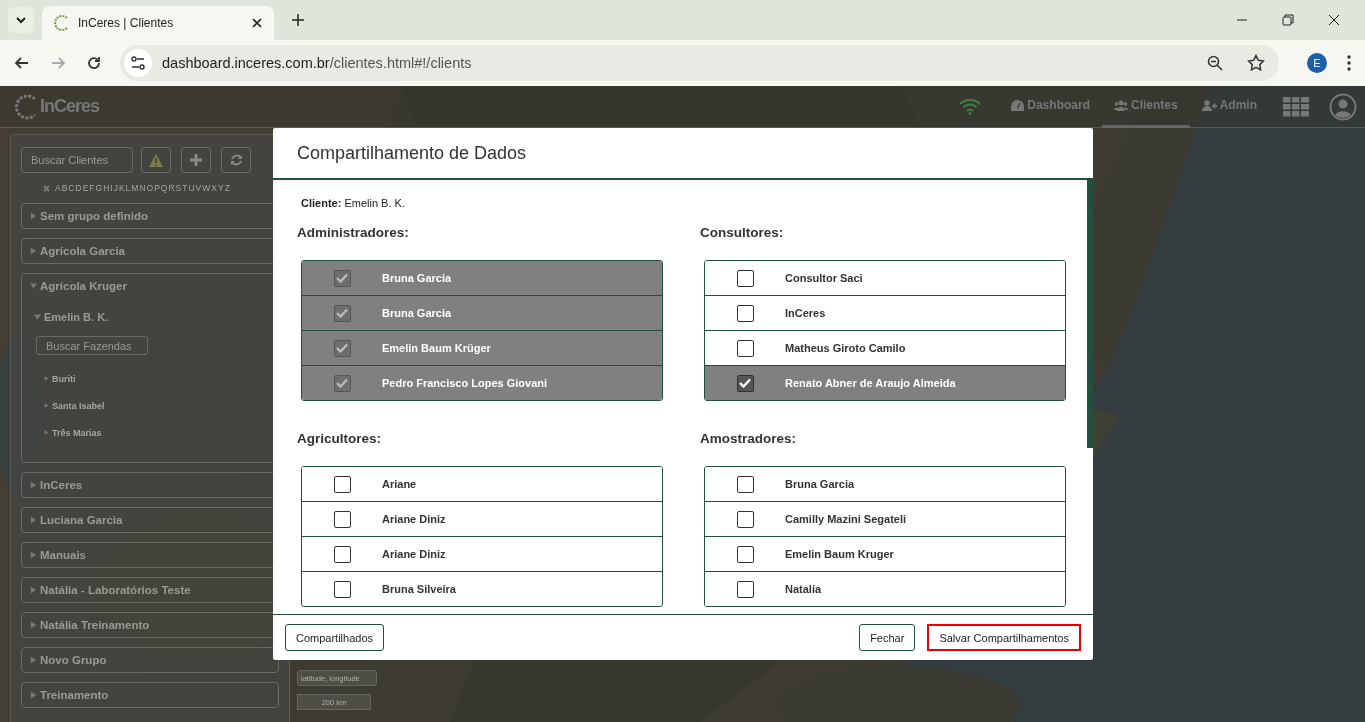 The height and width of the screenshot is (722, 1365). Describe the element at coordinates (805, 313) in the screenshot. I see `user-name: InCeres` at that location.